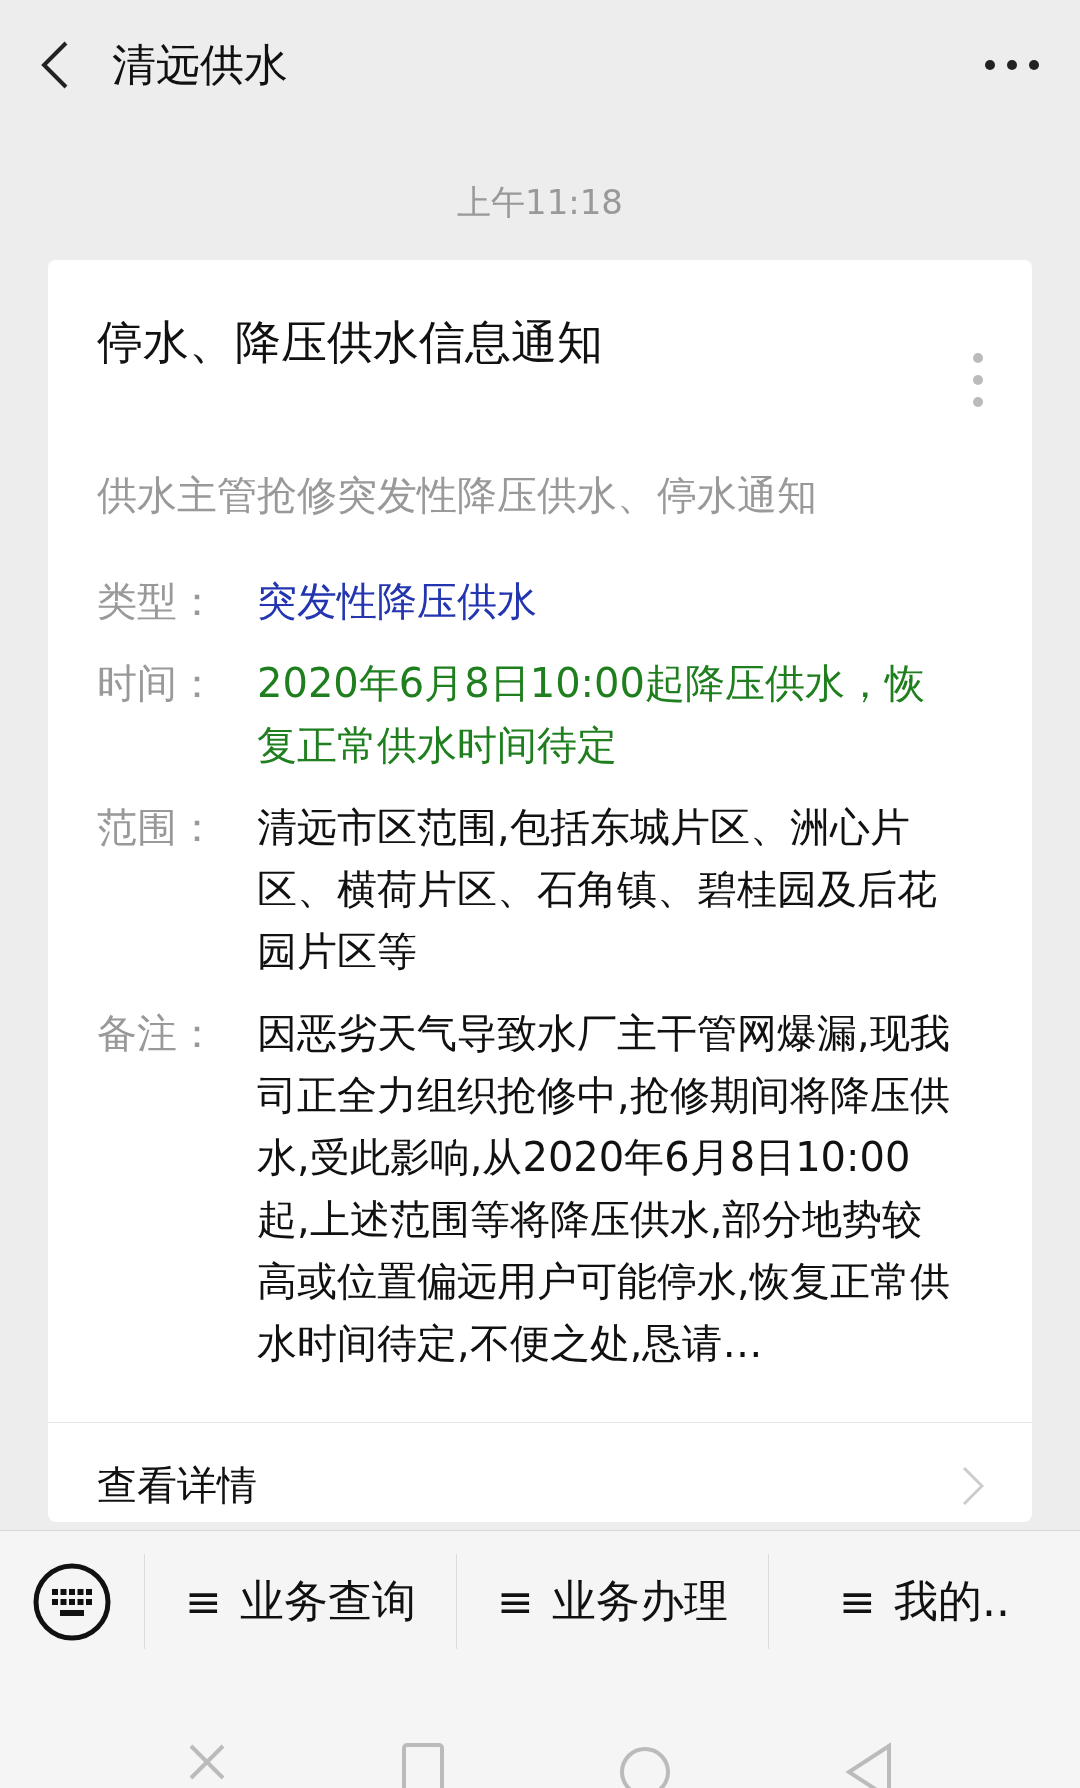 The image size is (1080, 1788). Describe the element at coordinates (591, 714) in the screenshot. I see `field-value: 2020年6月8日10:00起降压供水，恢复正常供水时间待定` at that location.